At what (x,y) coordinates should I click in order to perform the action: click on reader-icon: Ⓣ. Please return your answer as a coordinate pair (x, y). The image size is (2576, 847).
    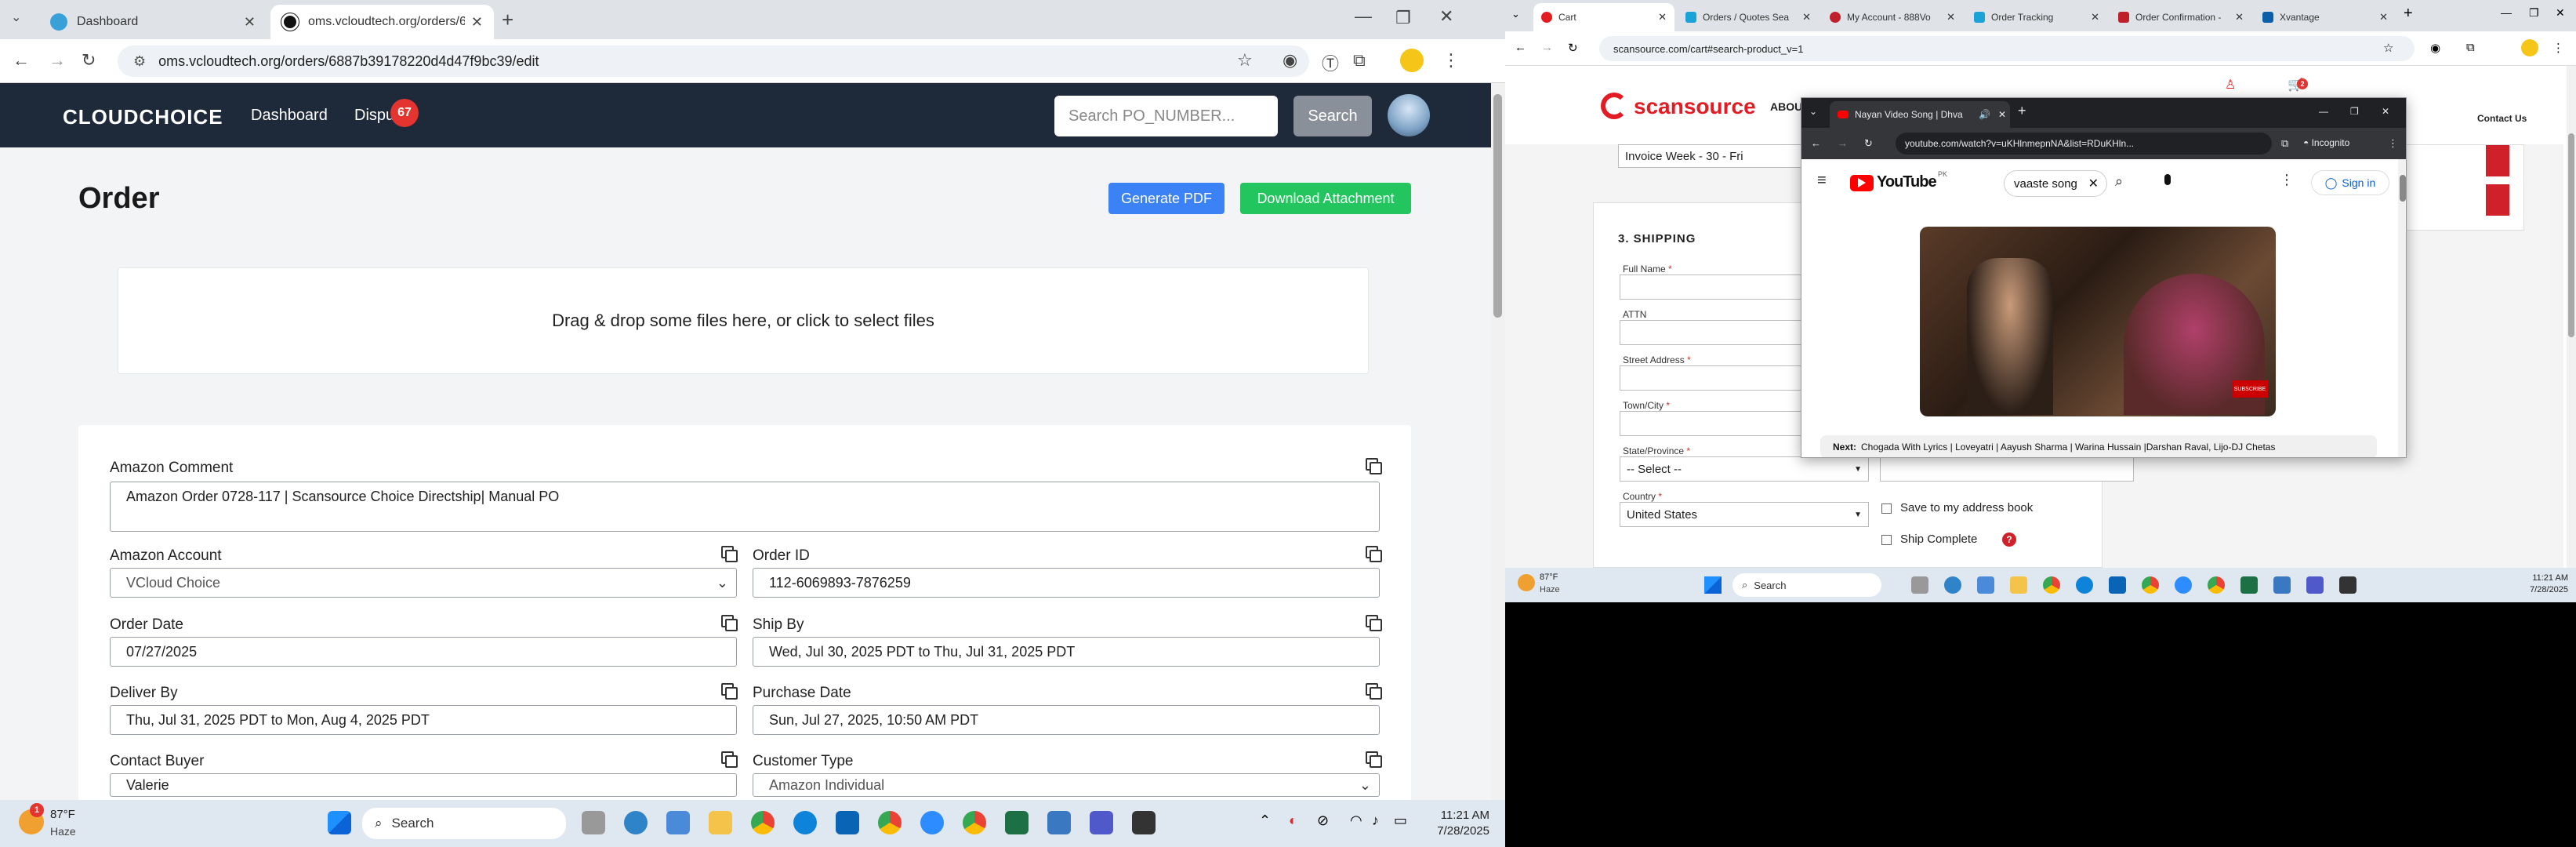
    Looking at the image, I should click on (1331, 62).